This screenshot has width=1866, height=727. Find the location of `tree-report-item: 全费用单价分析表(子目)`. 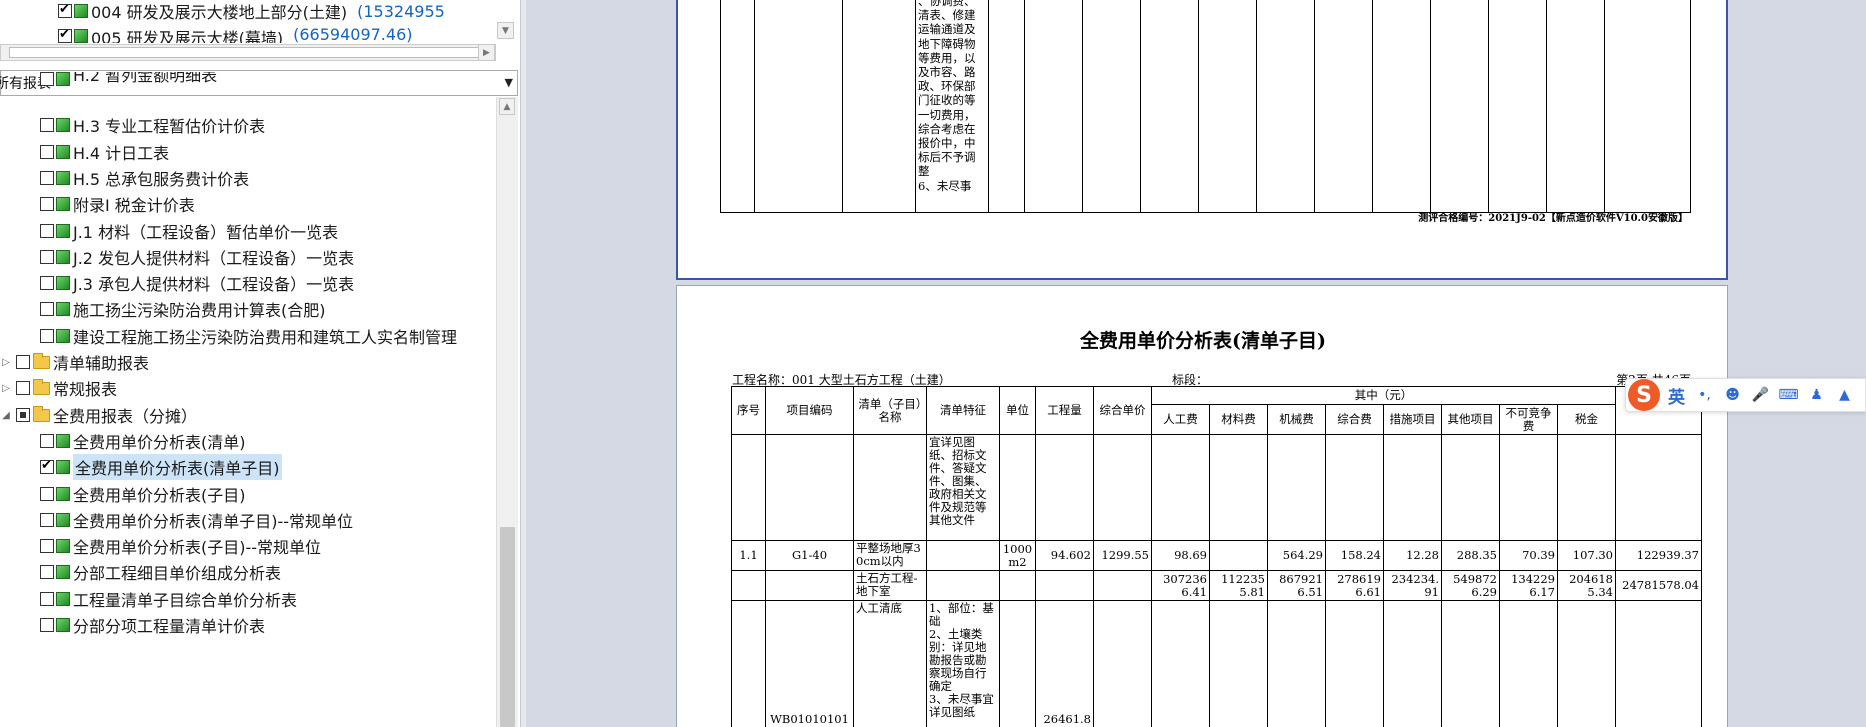

tree-report-item: 全费用单价分析表(子目) is located at coordinates (143, 494).